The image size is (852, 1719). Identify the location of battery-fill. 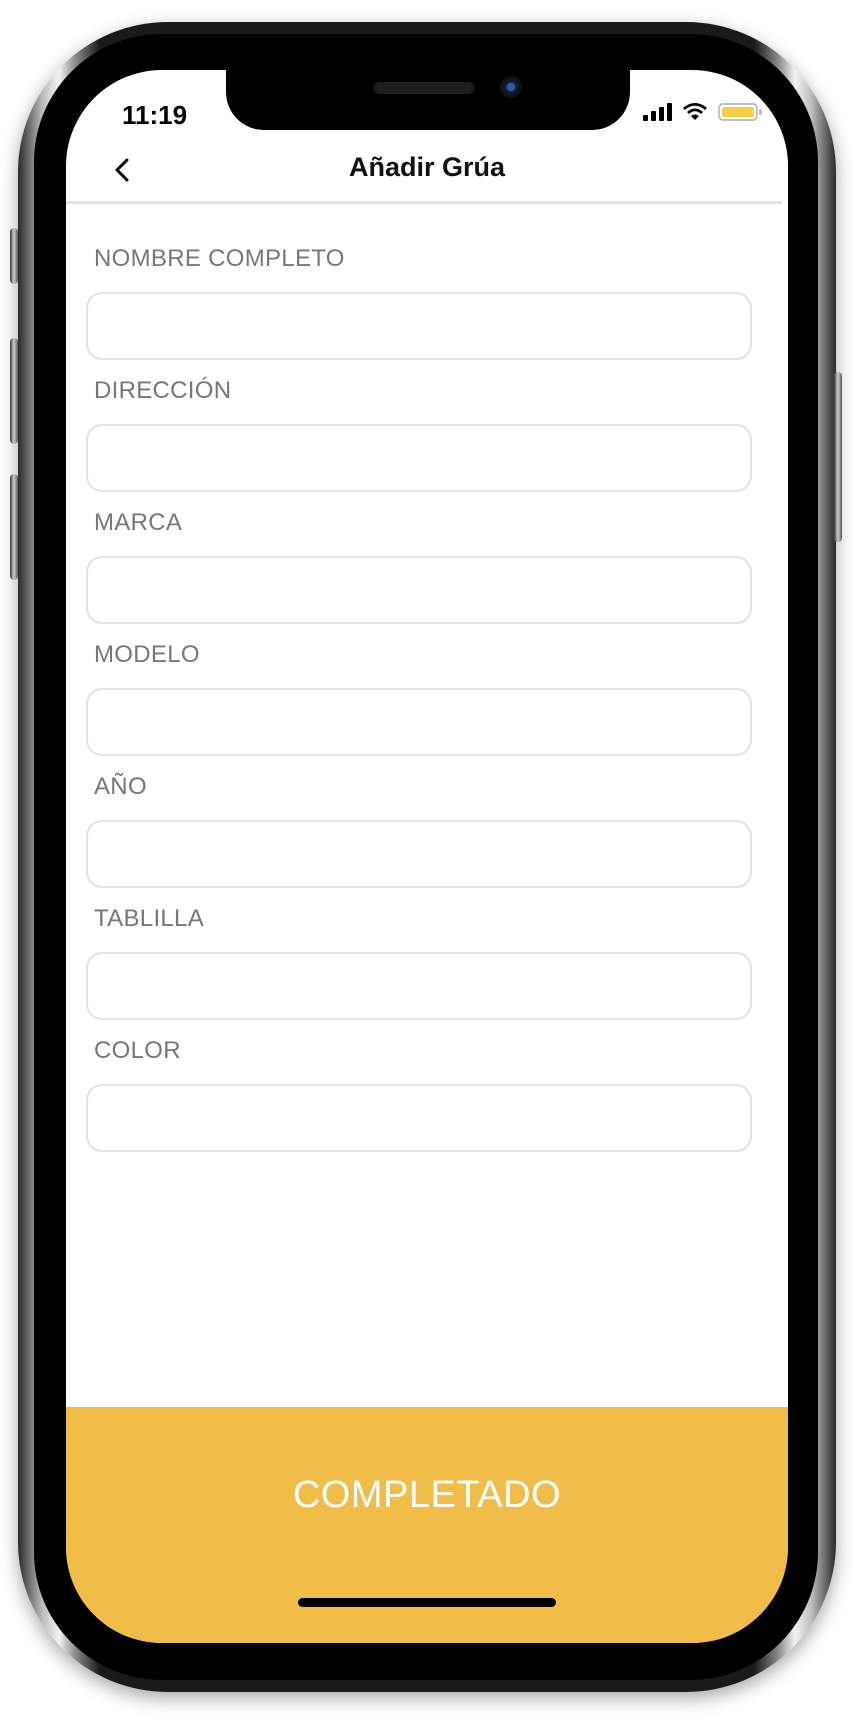
(738, 112).